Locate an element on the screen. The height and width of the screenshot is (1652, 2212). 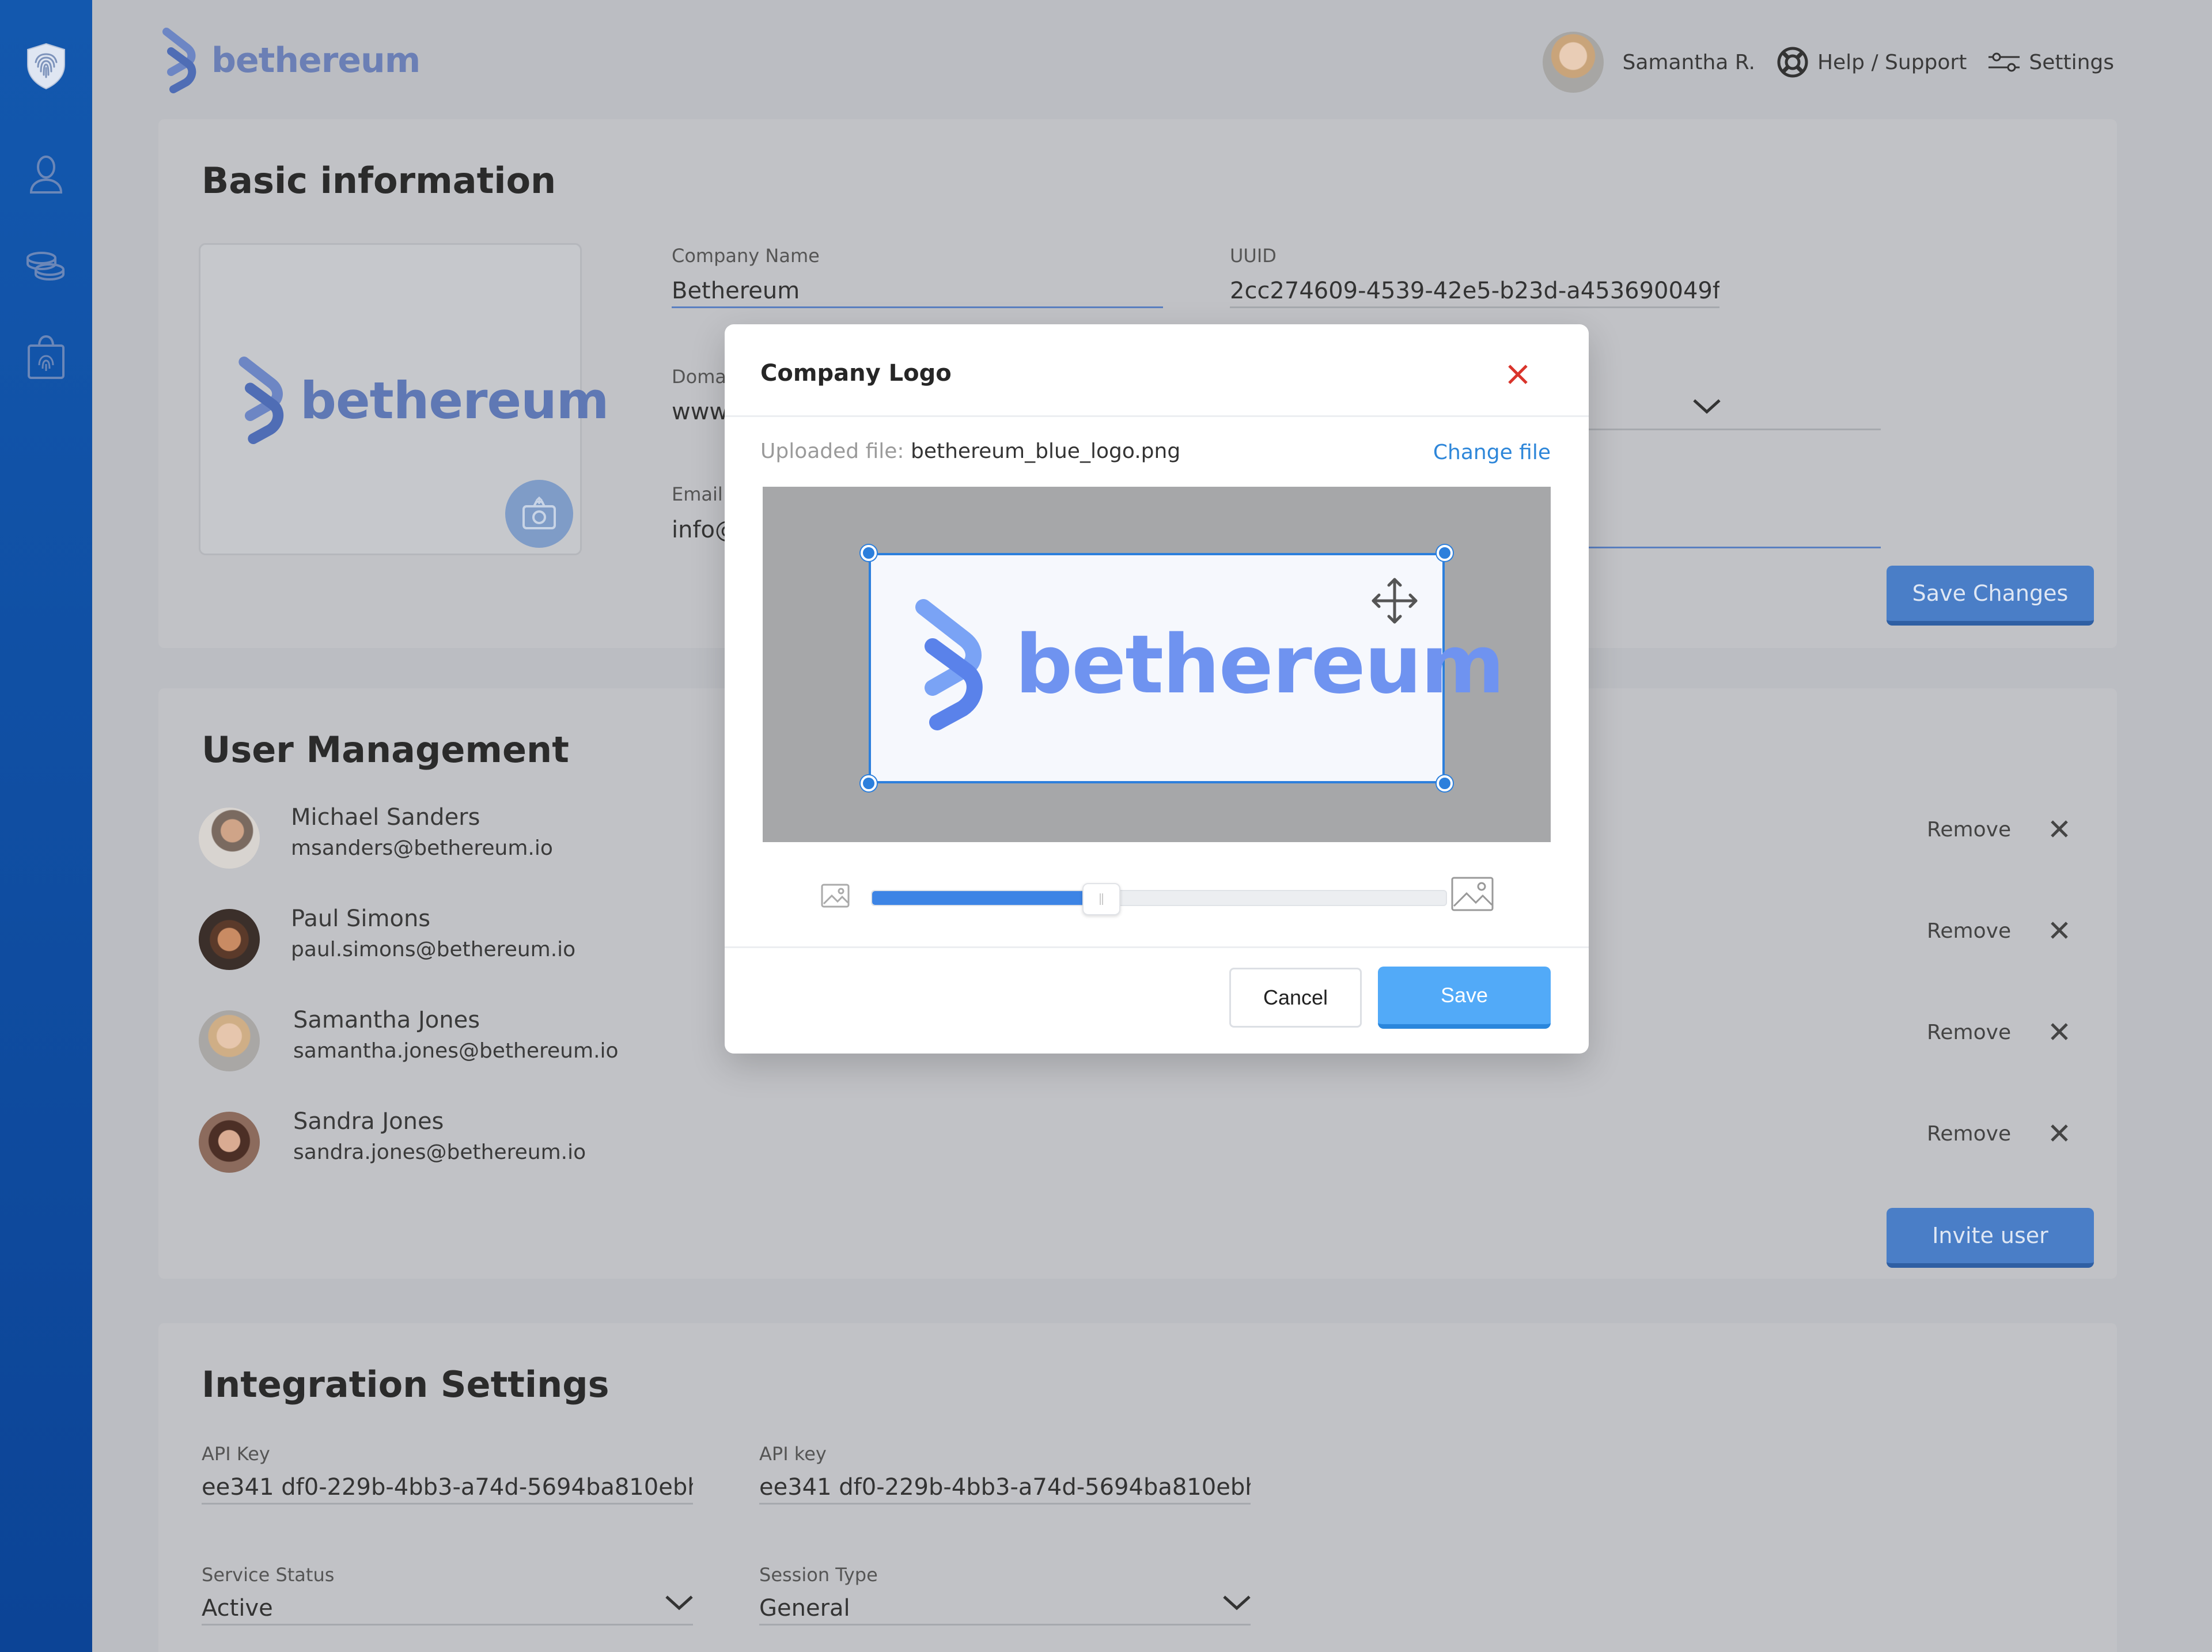
crop-handle-top-right is located at coordinates (1445, 553).